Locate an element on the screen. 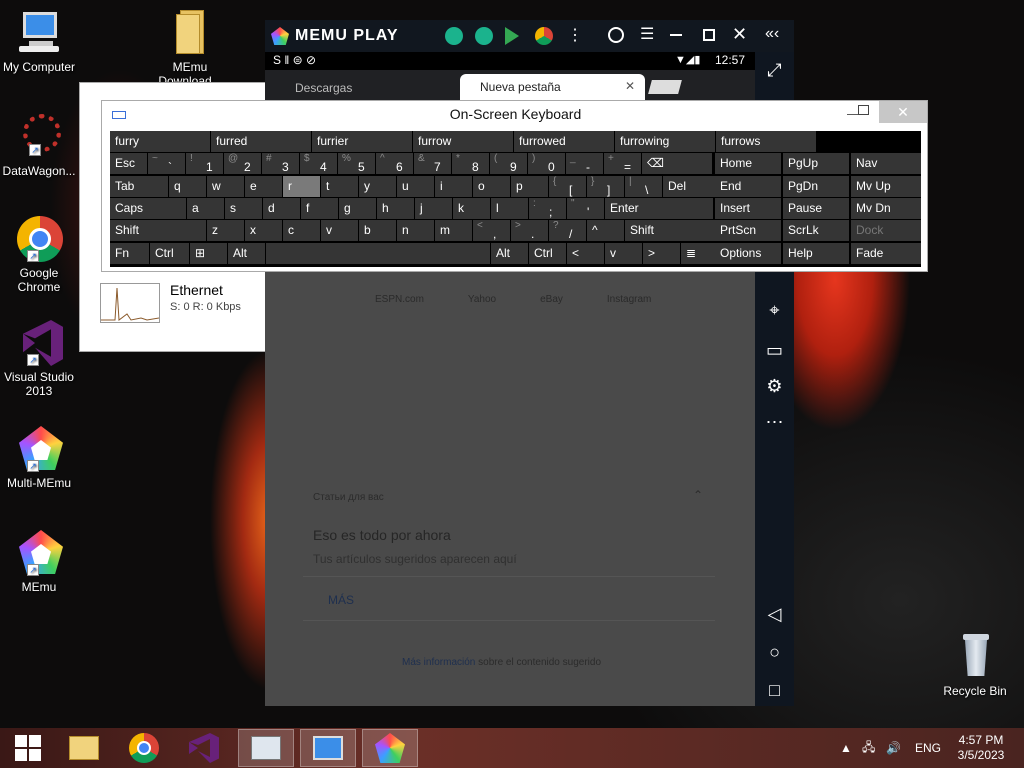 The width and height of the screenshot is (1024, 768). key-m: m is located at coordinates (453, 230).